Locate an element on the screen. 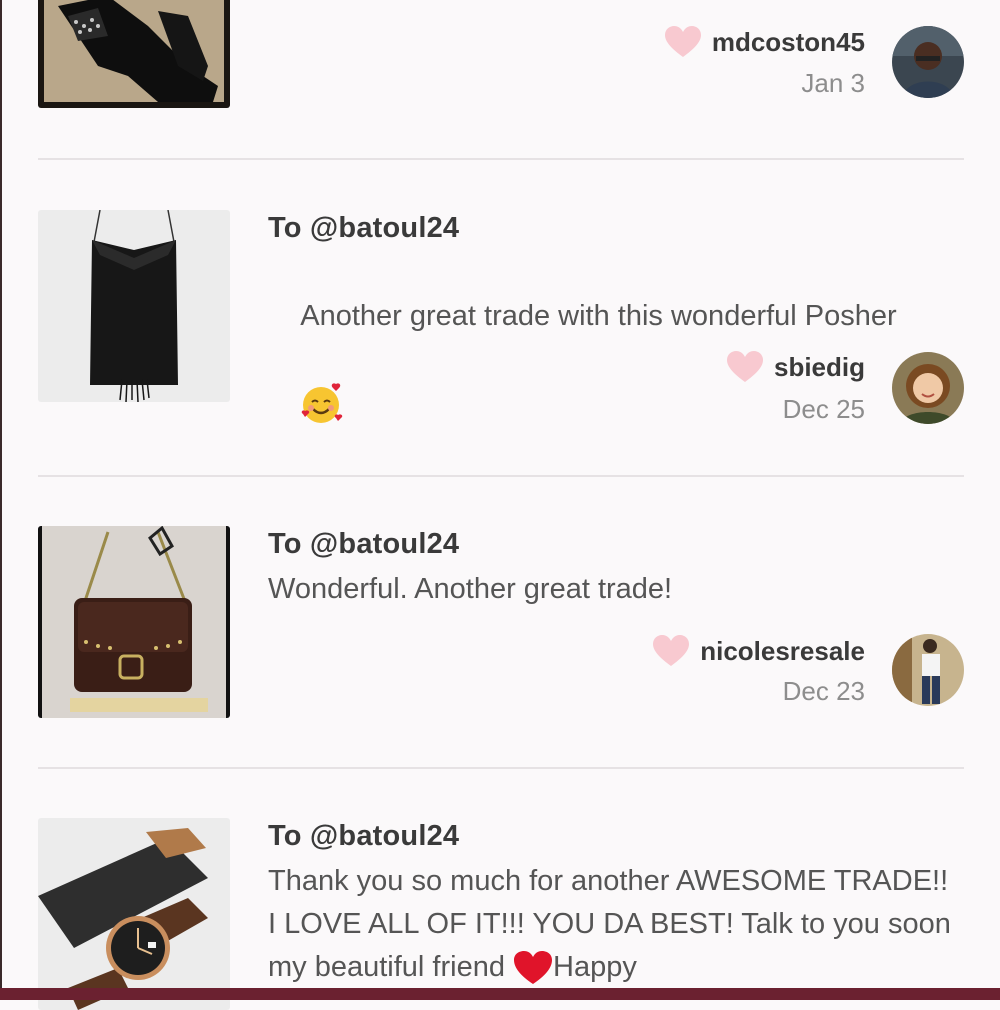  username-link: nicolesresale is located at coordinates (782, 651).